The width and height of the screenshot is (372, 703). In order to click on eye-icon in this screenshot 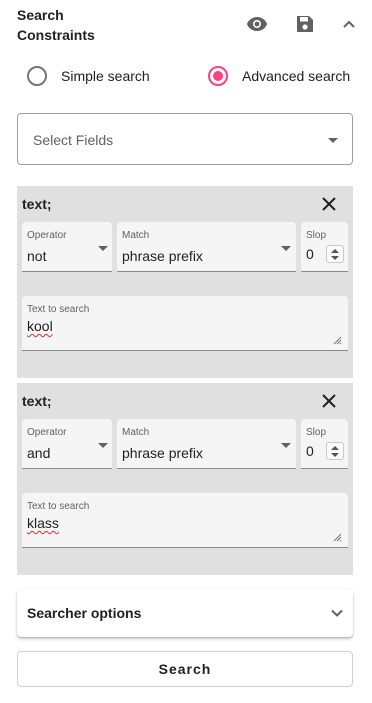, I will do `click(257, 24)`.